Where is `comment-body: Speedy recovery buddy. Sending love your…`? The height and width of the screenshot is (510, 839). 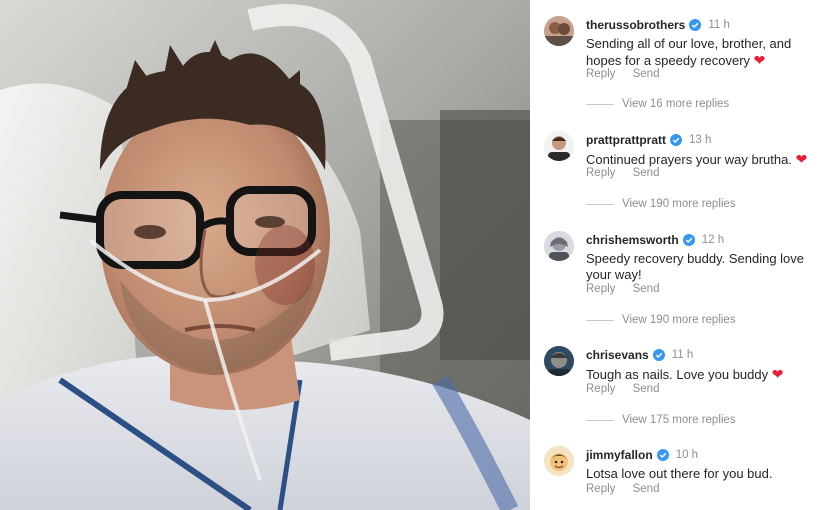
comment-body: Speedy recovery buddy. Sending love your… is located at coordinates (695, 266).